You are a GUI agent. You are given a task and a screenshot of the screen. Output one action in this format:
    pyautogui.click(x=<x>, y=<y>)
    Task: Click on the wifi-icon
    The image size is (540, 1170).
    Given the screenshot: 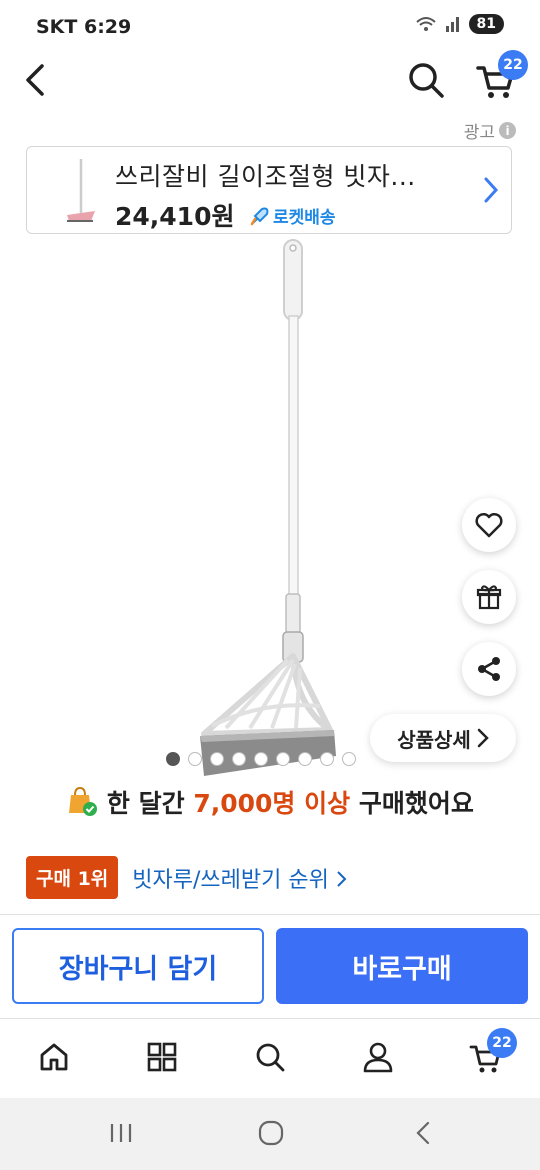 What is the action you would take?
    pyautogui.click(x=425, y=24)
    